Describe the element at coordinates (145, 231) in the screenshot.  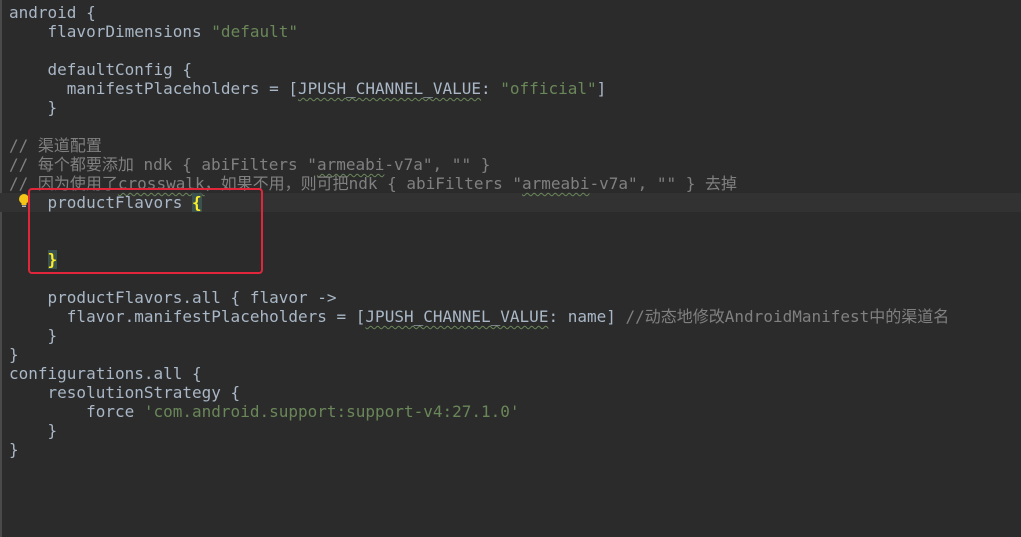
I see `annotation-highlight-box` at that location.